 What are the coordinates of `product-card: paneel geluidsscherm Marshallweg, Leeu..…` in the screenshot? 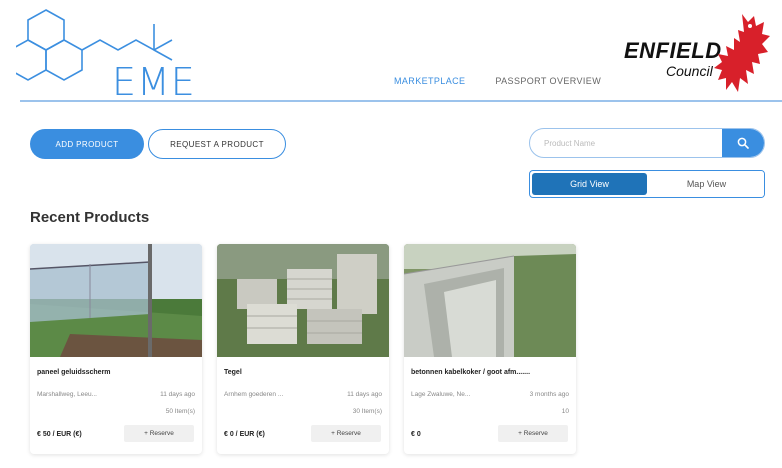 It's located at (116, 349).